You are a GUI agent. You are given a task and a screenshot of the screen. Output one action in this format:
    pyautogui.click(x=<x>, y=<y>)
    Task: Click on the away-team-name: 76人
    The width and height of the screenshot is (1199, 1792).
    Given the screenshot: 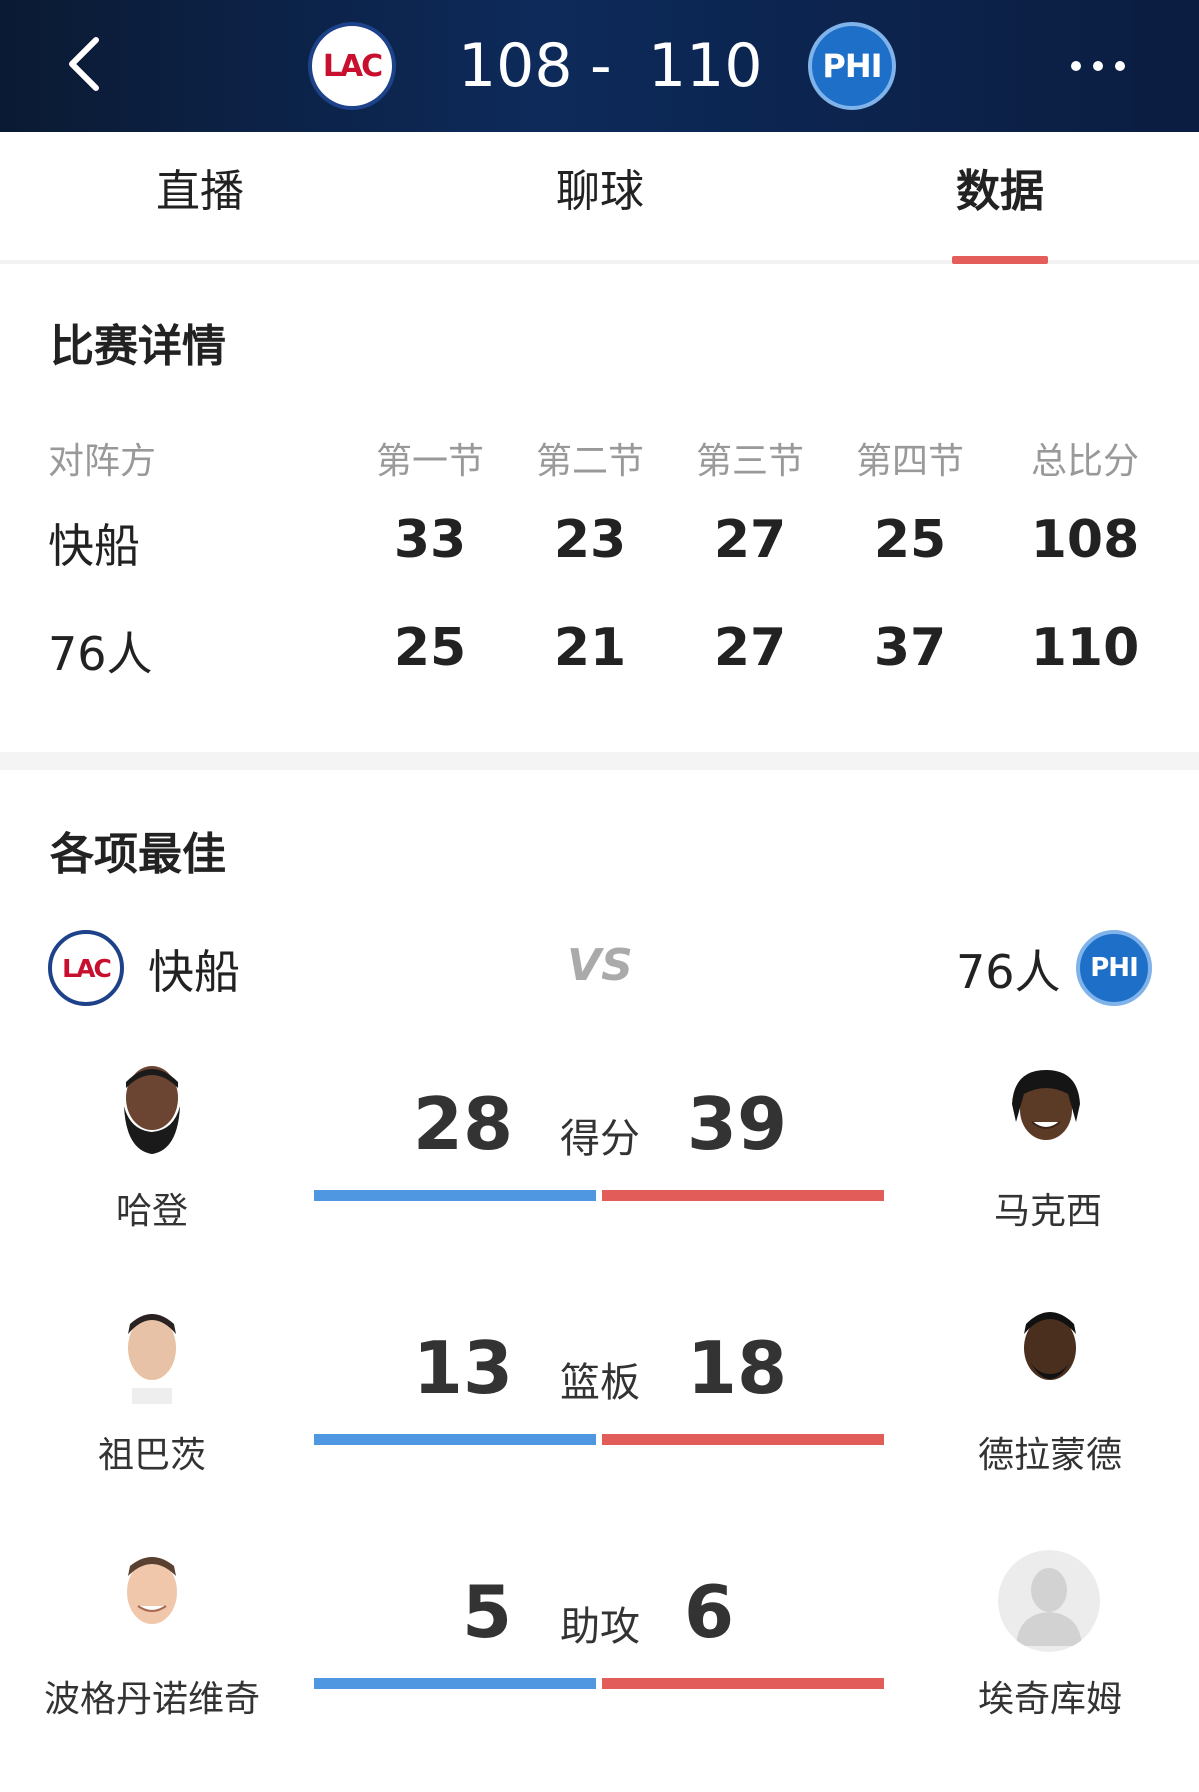 What is the action you would take?
    pyautogui.click(x=1008, y=972)
    